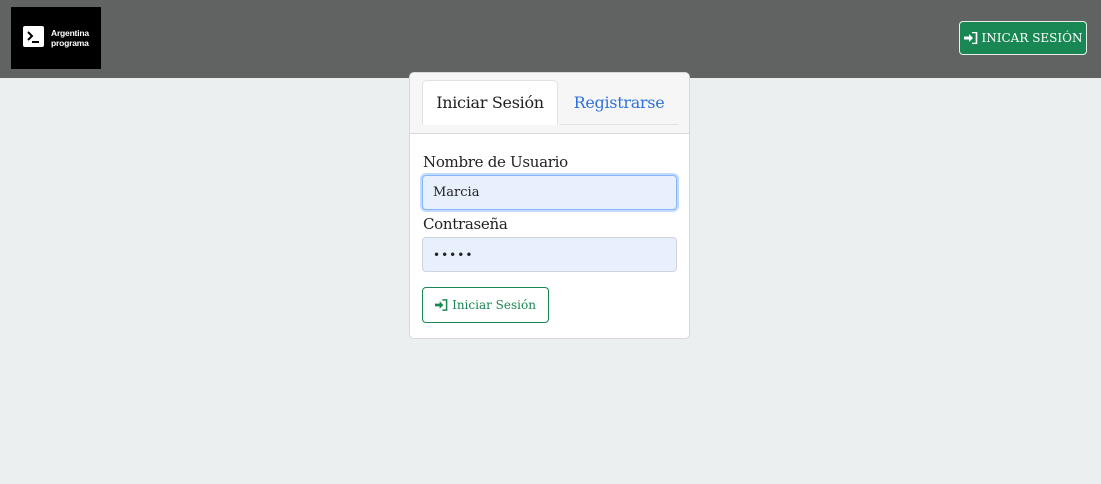 Image resolution: width=1101 pixels, height=484 pixels. Describe the element at coordinates (549, 192) in the screenshot. I see `username-input: Marcia` at that location.